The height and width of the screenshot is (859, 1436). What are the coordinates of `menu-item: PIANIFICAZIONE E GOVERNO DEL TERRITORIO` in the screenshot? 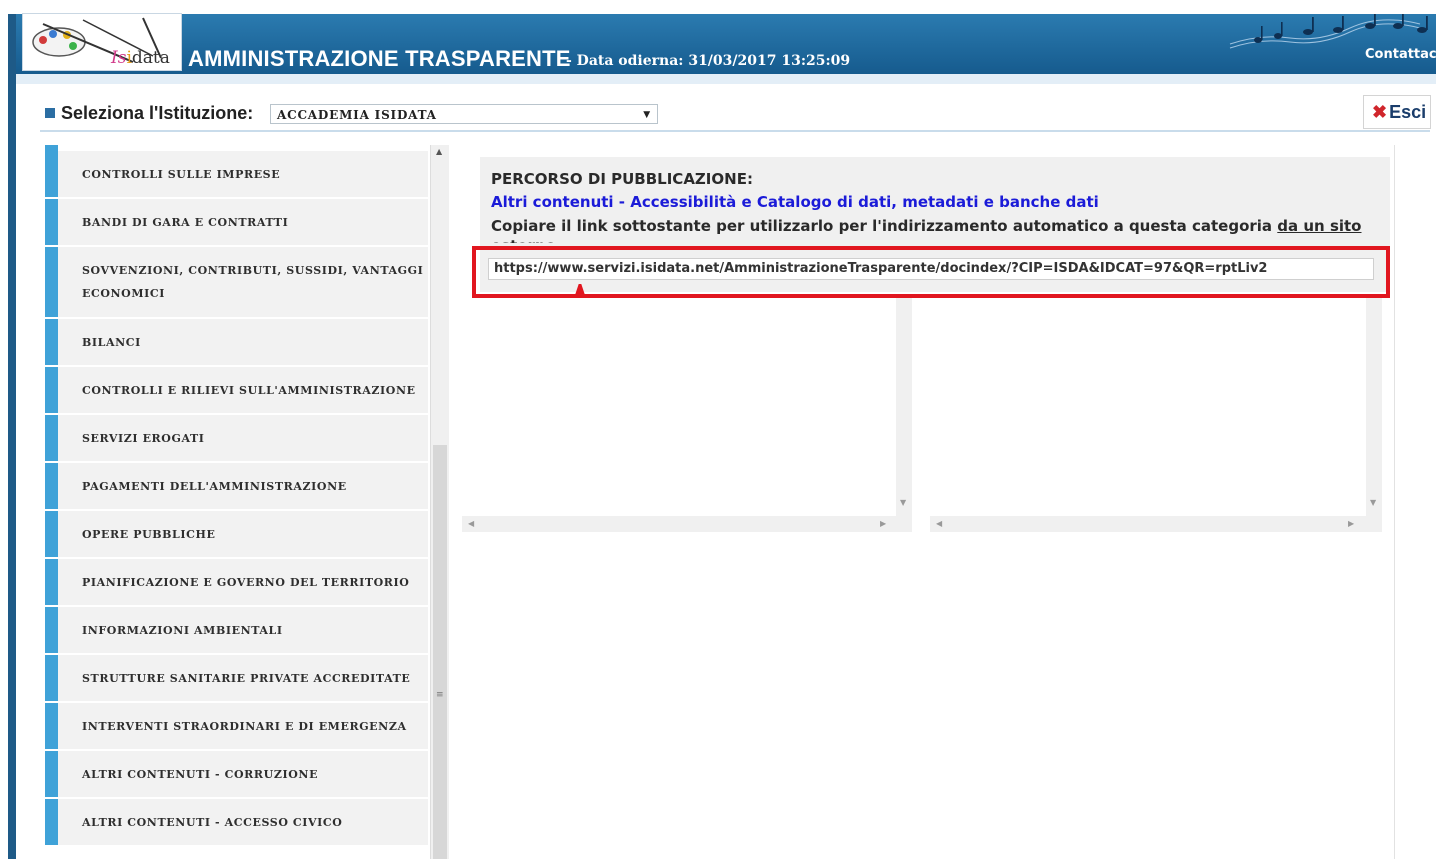 It's located at (236, 582).